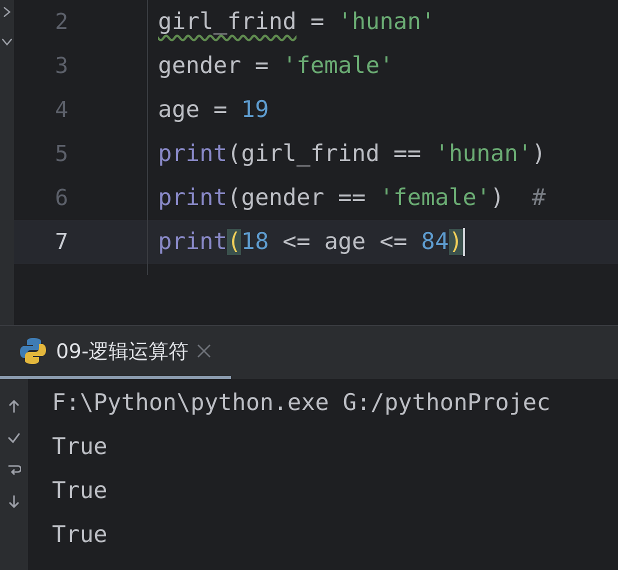  I want to click on line-number: 6, so click(61, 198).